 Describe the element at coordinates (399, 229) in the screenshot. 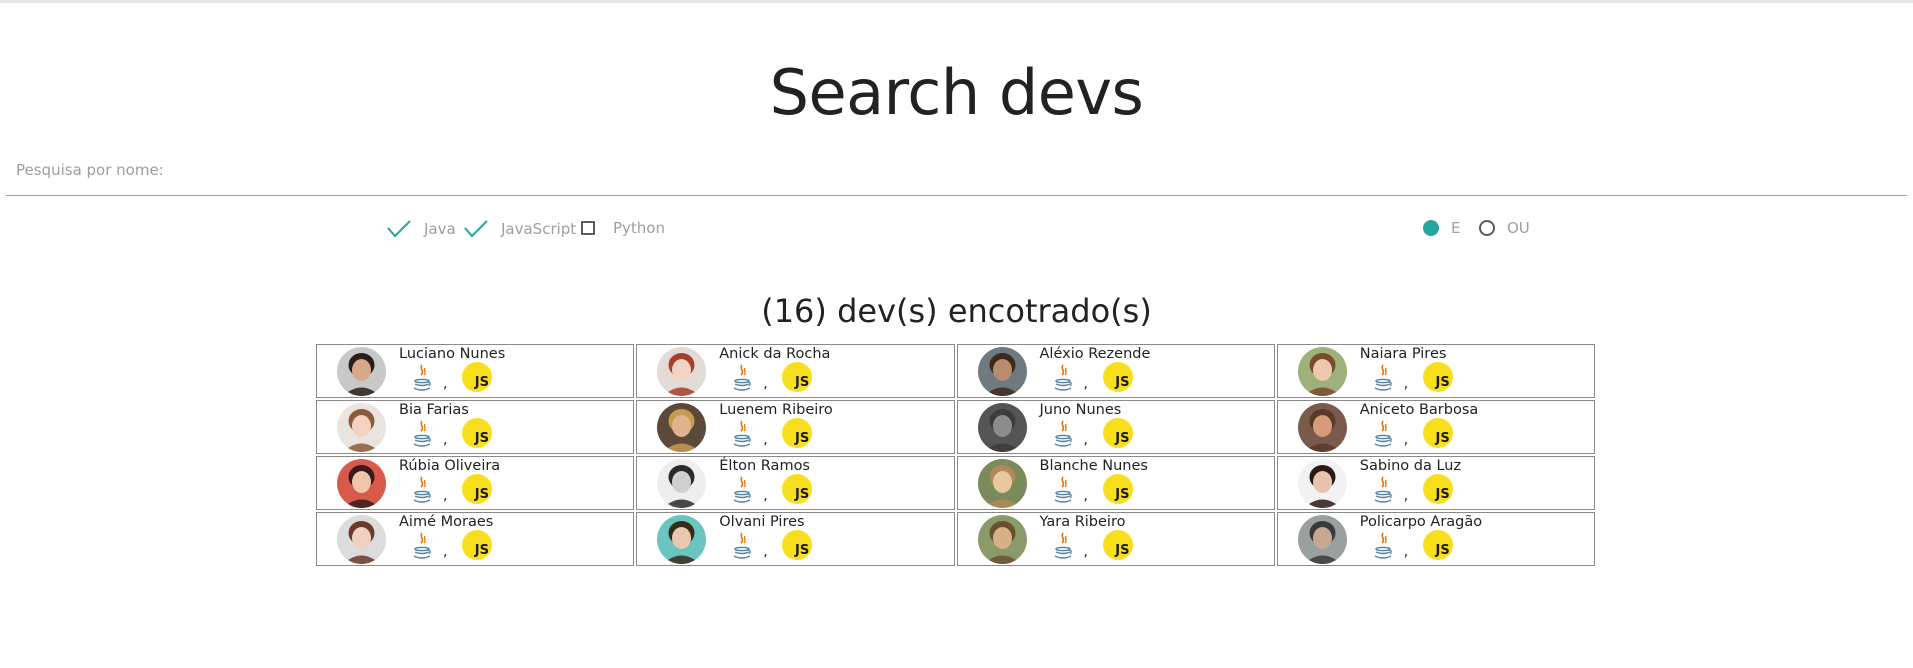

I see `java-checkbox` at that location.